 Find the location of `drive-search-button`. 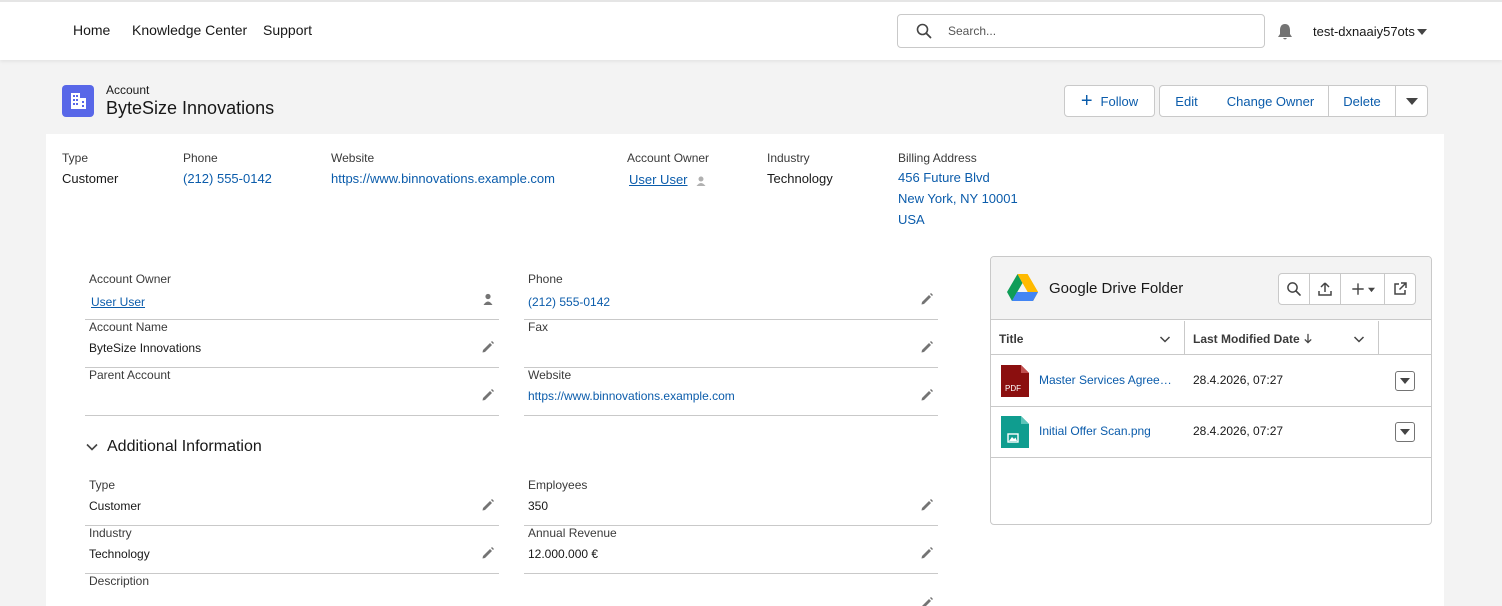

drive-search-button is located at coordinates (1294, 289).